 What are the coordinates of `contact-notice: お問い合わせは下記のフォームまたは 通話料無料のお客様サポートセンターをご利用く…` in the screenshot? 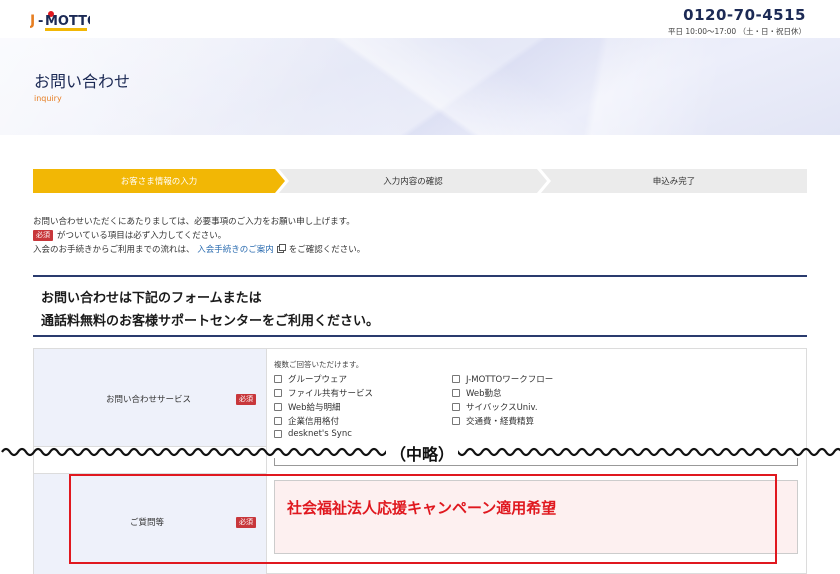 It's located at (420, 306).